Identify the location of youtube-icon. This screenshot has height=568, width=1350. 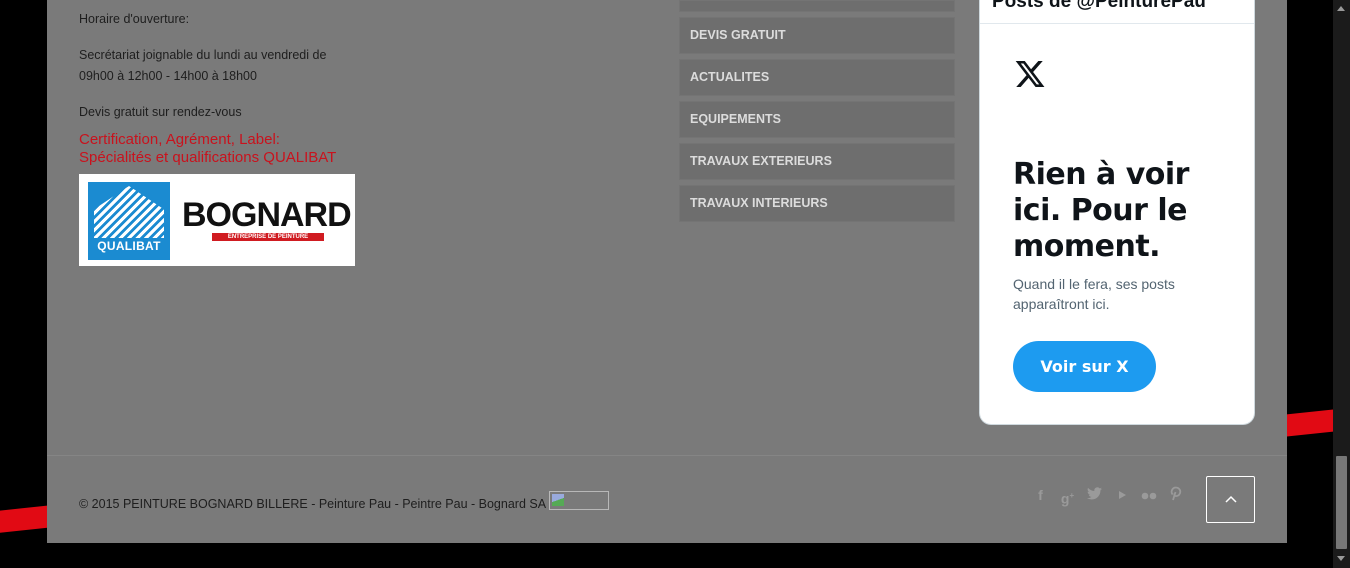
(1121, 495).